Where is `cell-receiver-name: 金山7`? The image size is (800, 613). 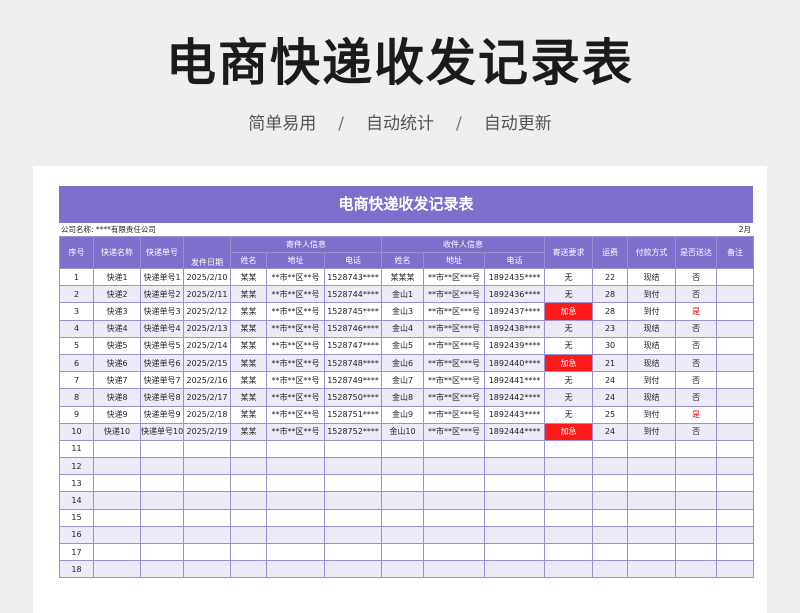 cell-receiver-name: 金山7 is located at coordinates (403, 380).